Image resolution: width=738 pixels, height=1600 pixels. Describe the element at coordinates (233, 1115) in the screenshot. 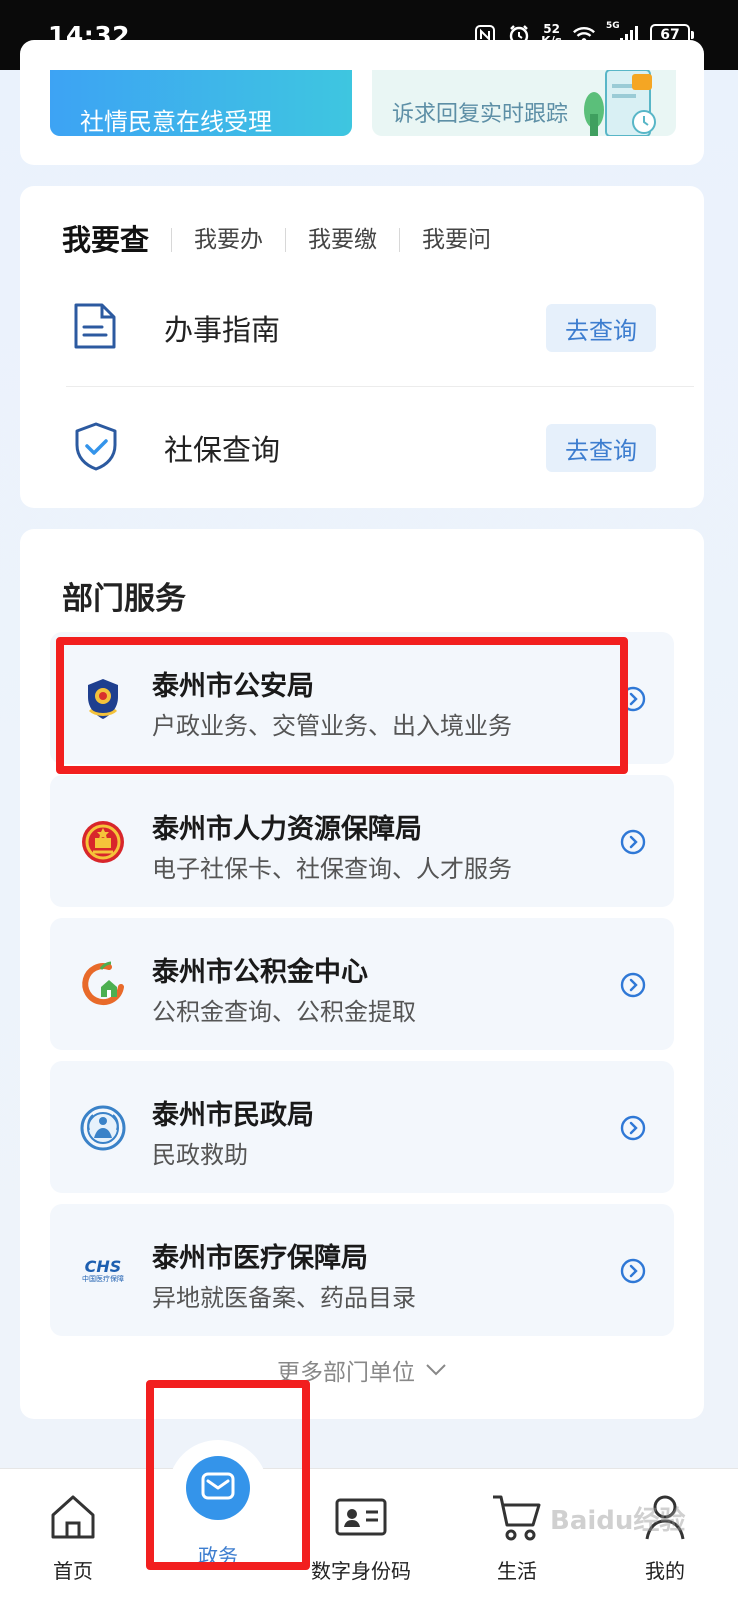

I see `dept-name: 泰州市民政局` at that location.